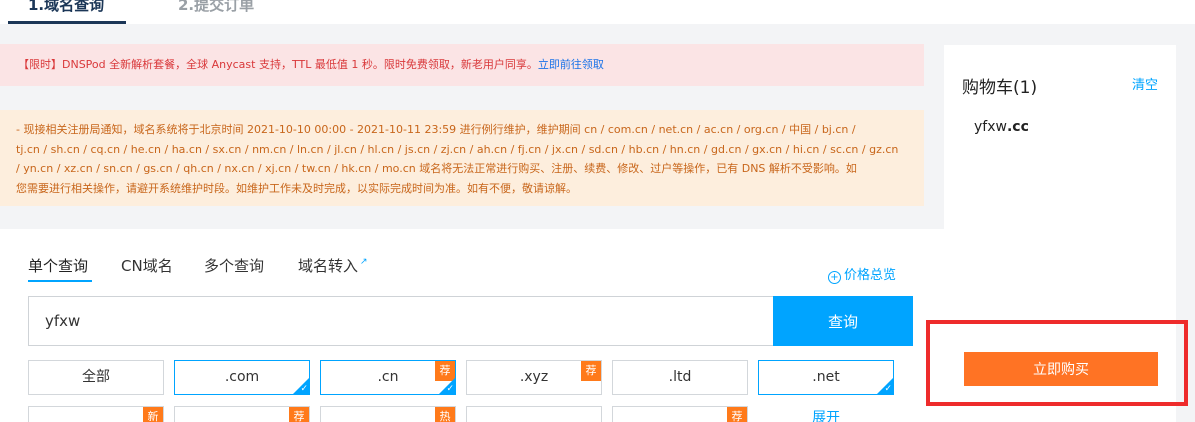  I want to click on expand-link: 展开, so click(818, 414).